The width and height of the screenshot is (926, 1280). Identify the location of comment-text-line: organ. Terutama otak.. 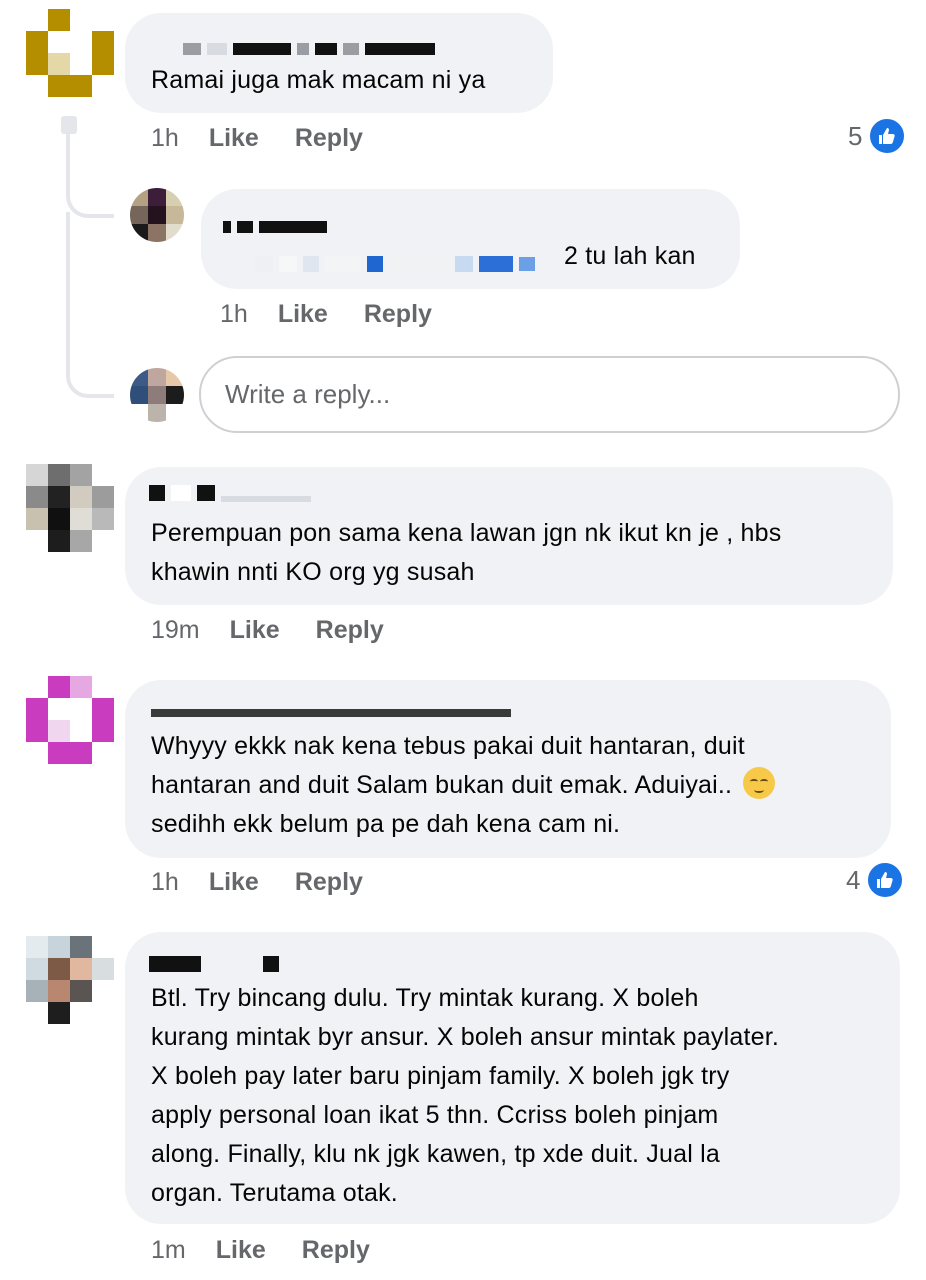
(274, 1193).